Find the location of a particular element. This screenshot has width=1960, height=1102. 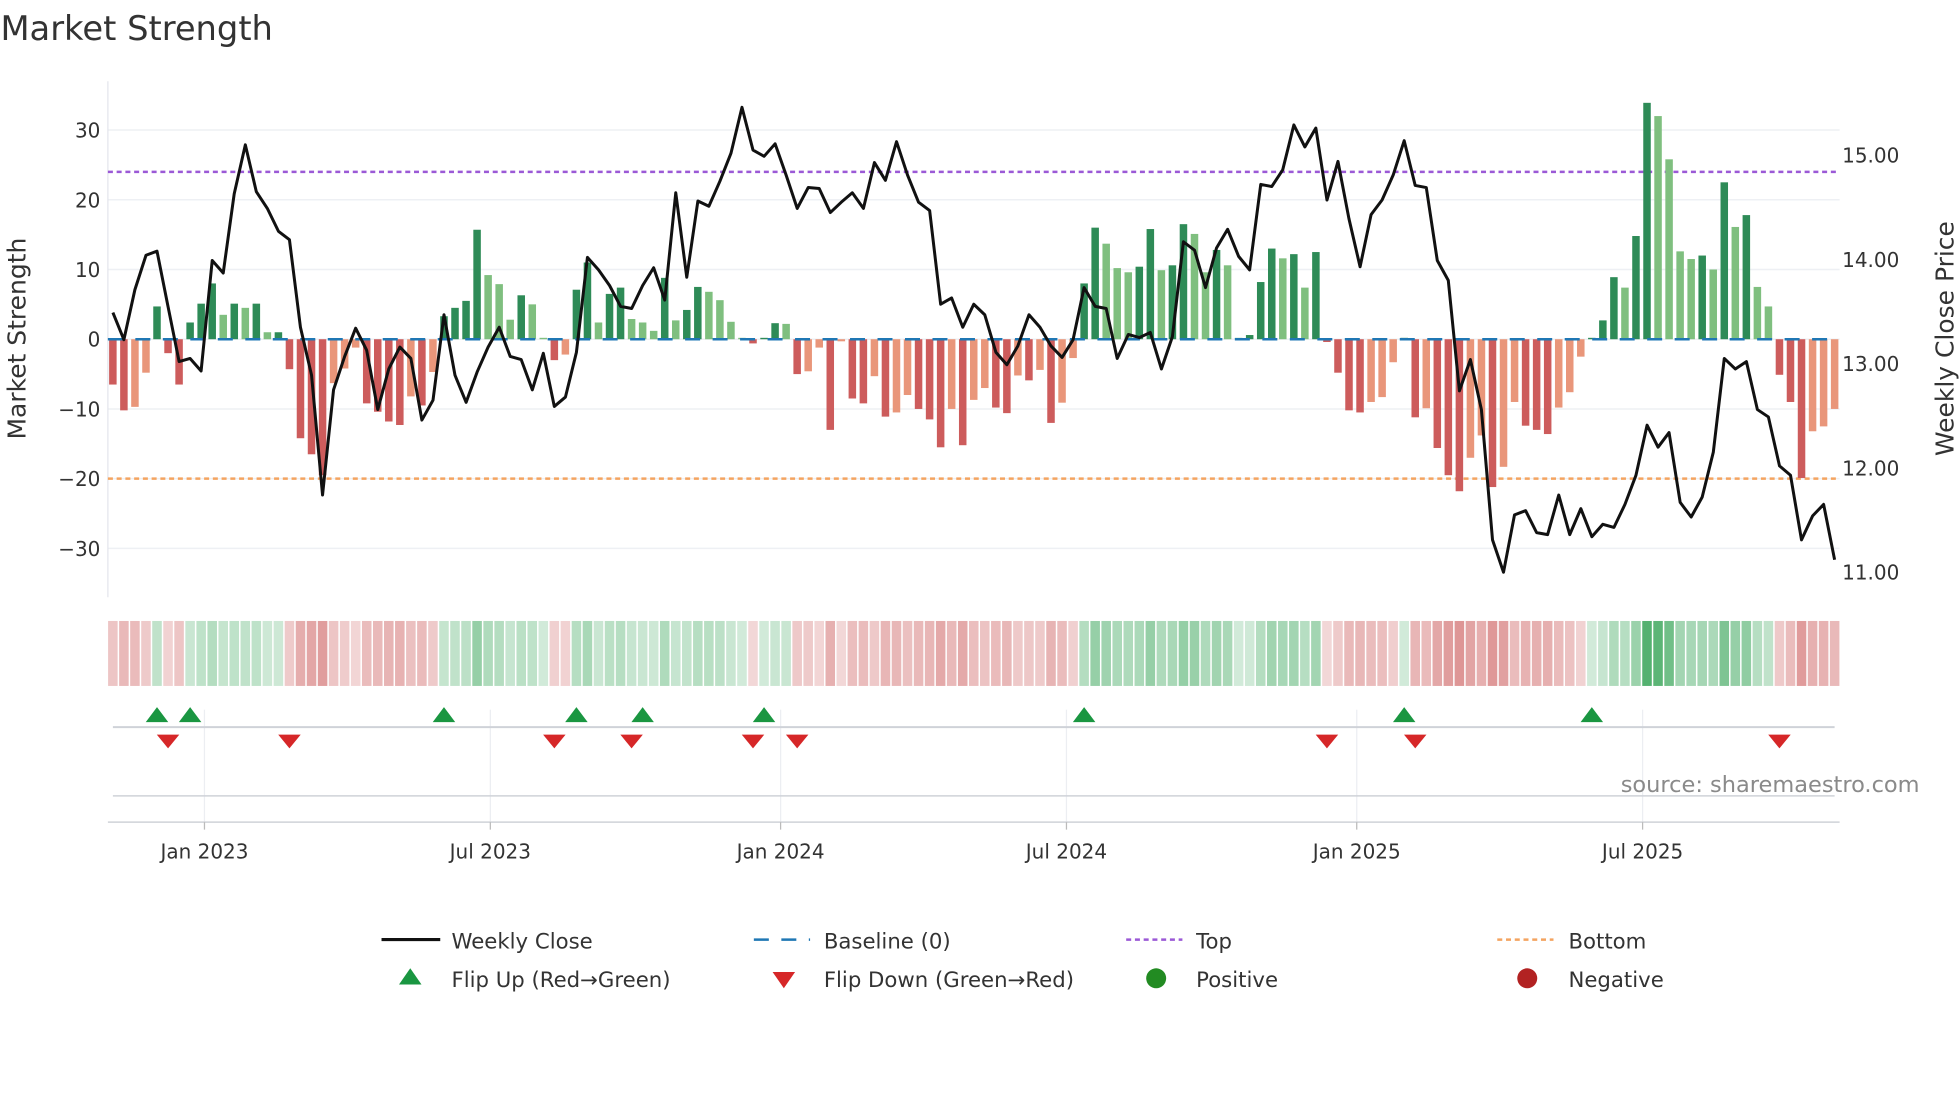

left-axis-label: Market Strength is located at coordinates (16, 339).